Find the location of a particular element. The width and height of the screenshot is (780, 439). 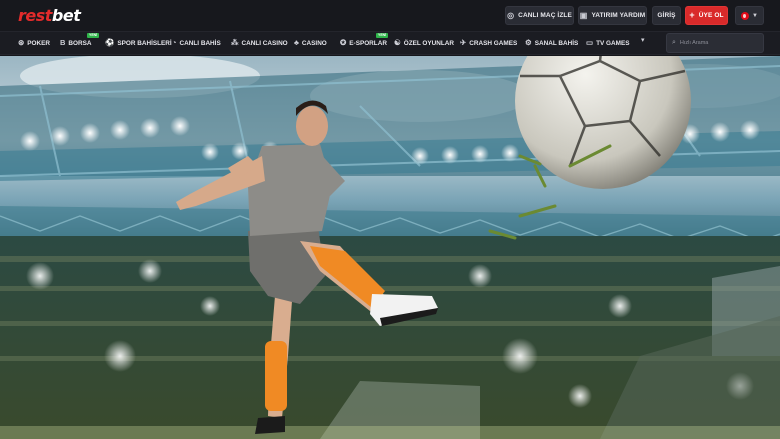

logo-text-white: bet is located at coordinates (66, 15).